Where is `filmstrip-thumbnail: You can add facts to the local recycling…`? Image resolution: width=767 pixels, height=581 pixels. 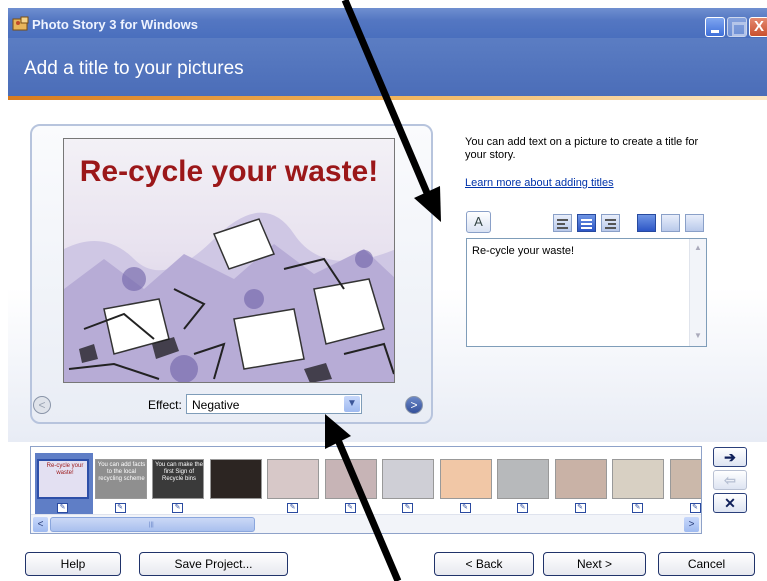
filmstrip-thumbnail: You can add facts to the local recycling… is located at coordinates (120, 479).